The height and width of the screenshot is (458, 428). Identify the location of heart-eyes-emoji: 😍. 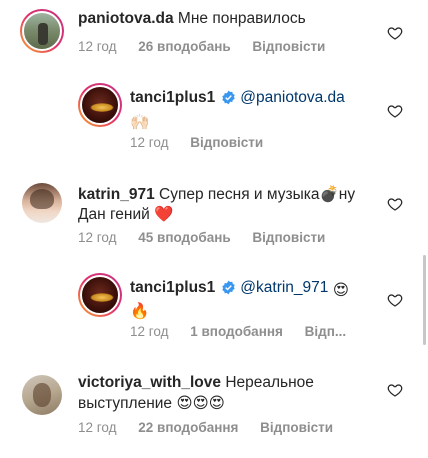
(340, 290).